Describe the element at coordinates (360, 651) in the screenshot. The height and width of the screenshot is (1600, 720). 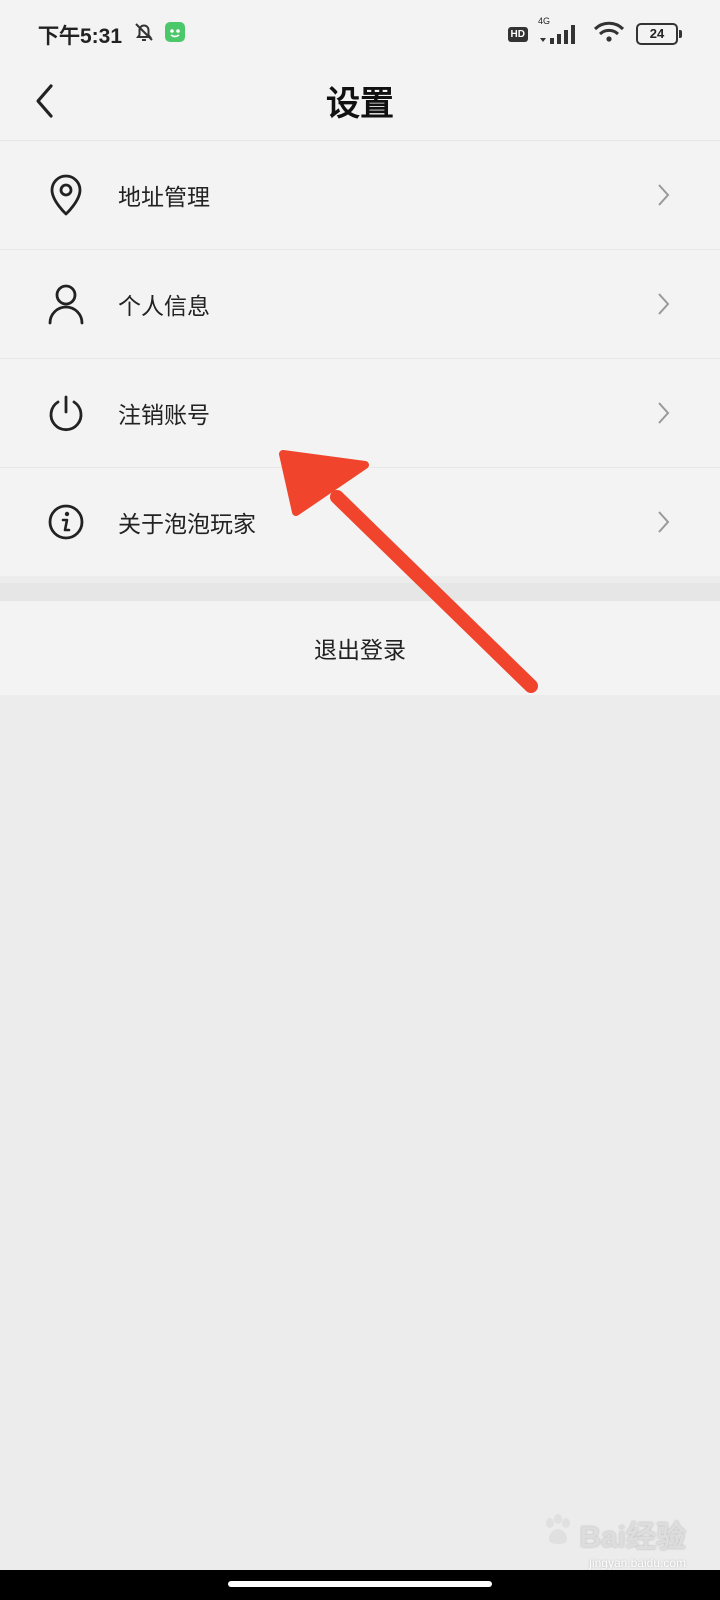
I see `logout-label: 退出登录` at that location.